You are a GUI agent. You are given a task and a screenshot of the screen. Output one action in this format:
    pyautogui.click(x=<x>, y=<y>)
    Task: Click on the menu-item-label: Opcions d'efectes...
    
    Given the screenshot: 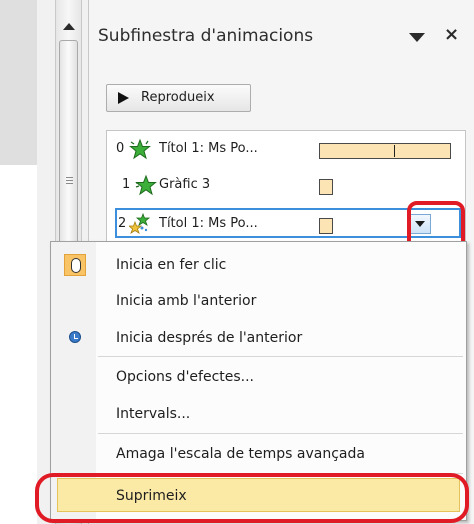 What is the action you would take?
    pyautogui.click(x=185, y=377)
    